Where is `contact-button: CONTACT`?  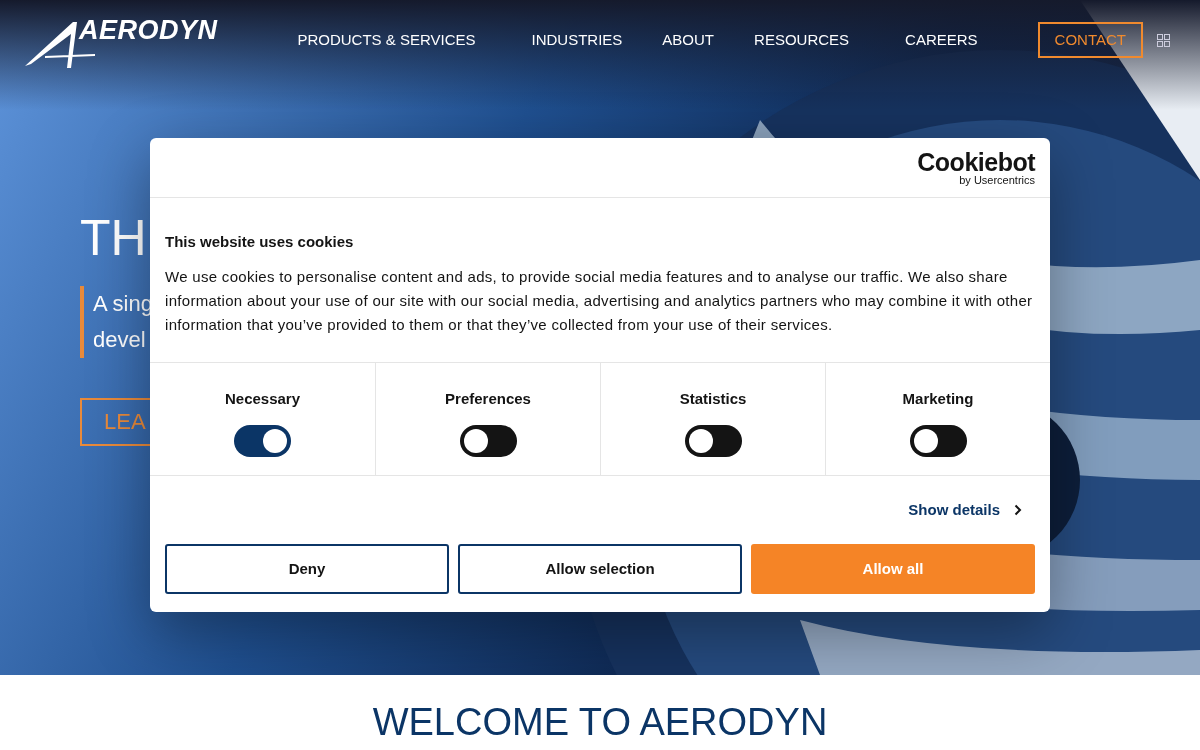 contact-button: CONTACT is located at coordinates (1090, 40).